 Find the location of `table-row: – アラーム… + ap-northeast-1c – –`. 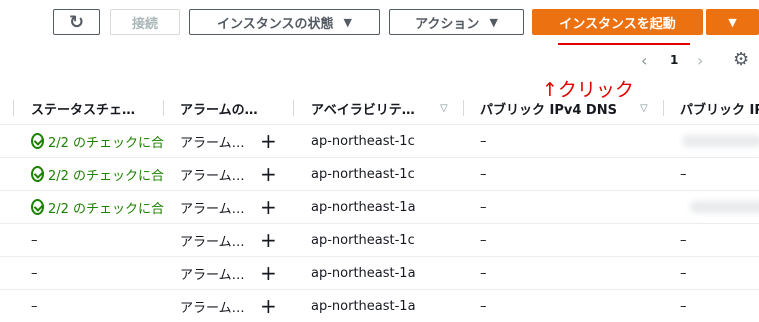

table-row: – アラーム… + ap-northeast-1c – – is located at coordinates (379, 240).